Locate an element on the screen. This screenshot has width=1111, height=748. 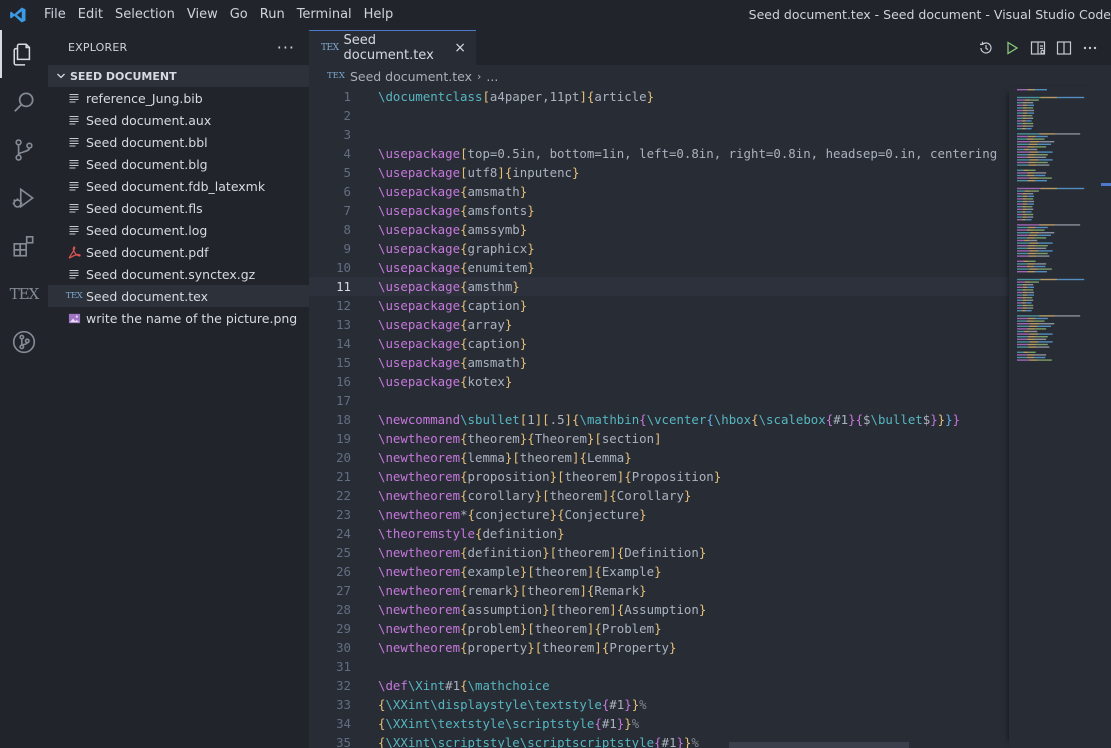
git-graph-icon is located at coordinates (24, 342).